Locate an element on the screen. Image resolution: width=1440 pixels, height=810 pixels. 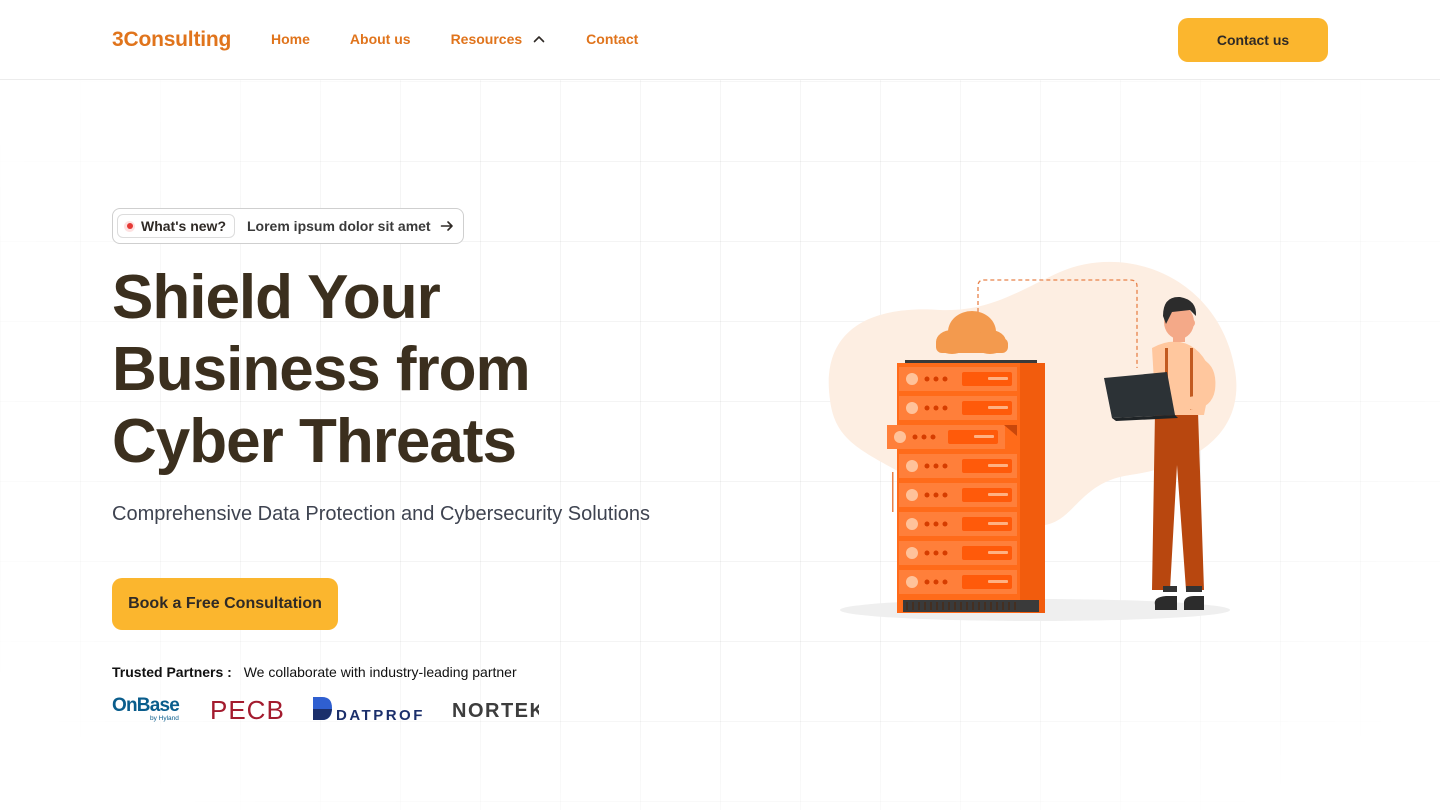
partner-logos: OnBase by Hyland PECB DATPROF NORTEK is located at coordinates (325, 709).